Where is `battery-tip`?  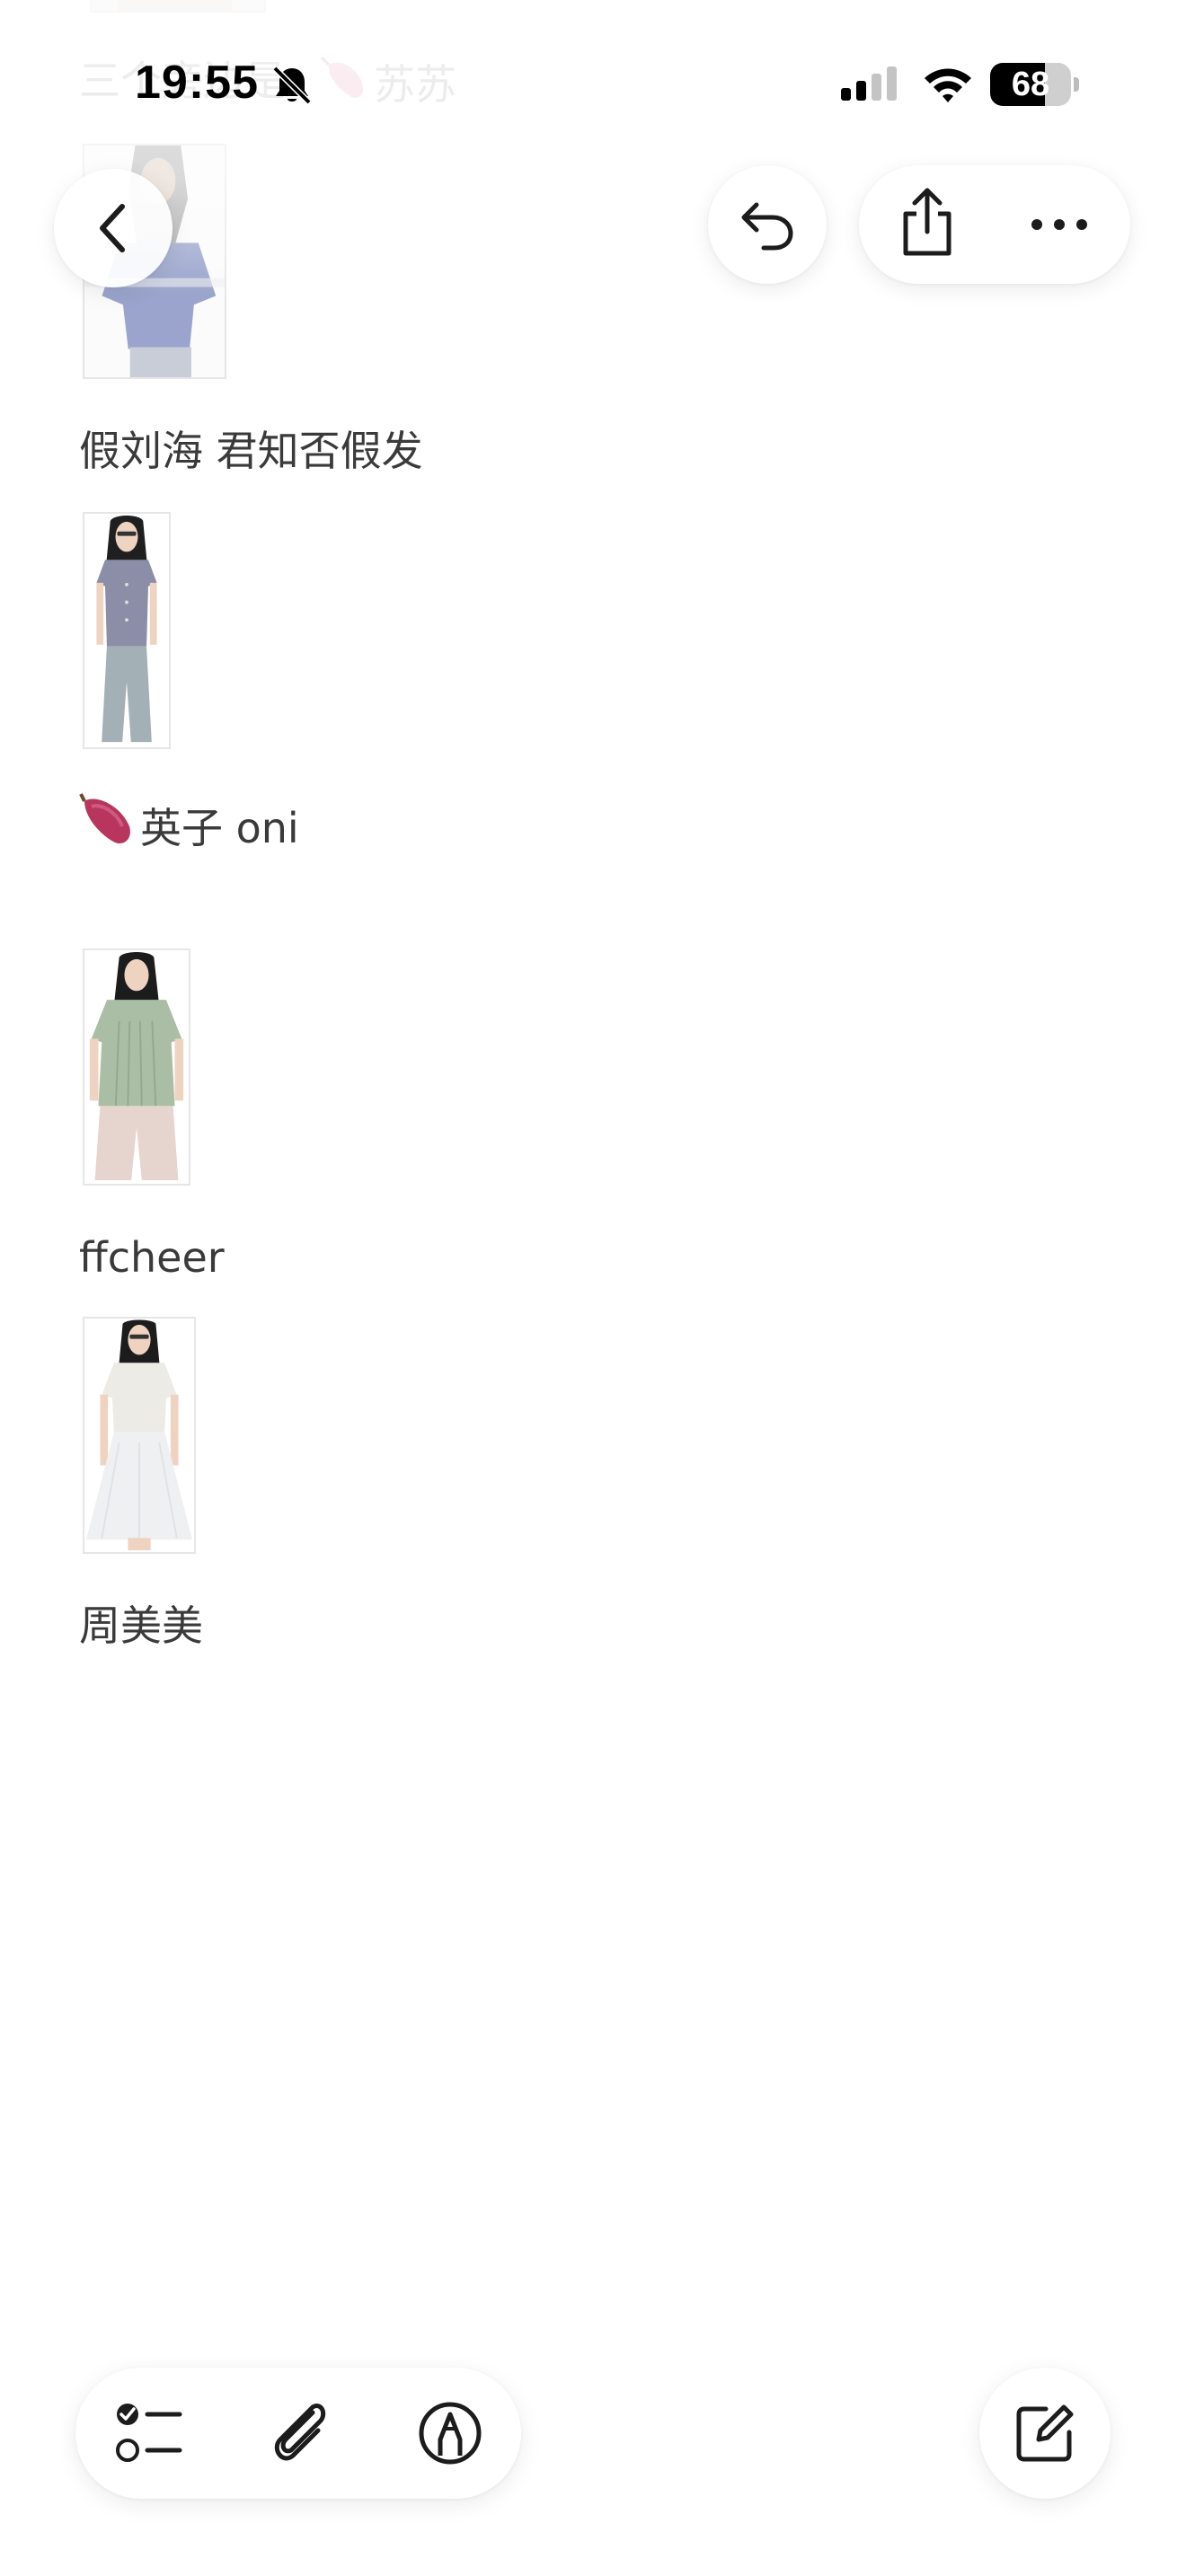
battery-tip is located at coordinates (1076, 84).